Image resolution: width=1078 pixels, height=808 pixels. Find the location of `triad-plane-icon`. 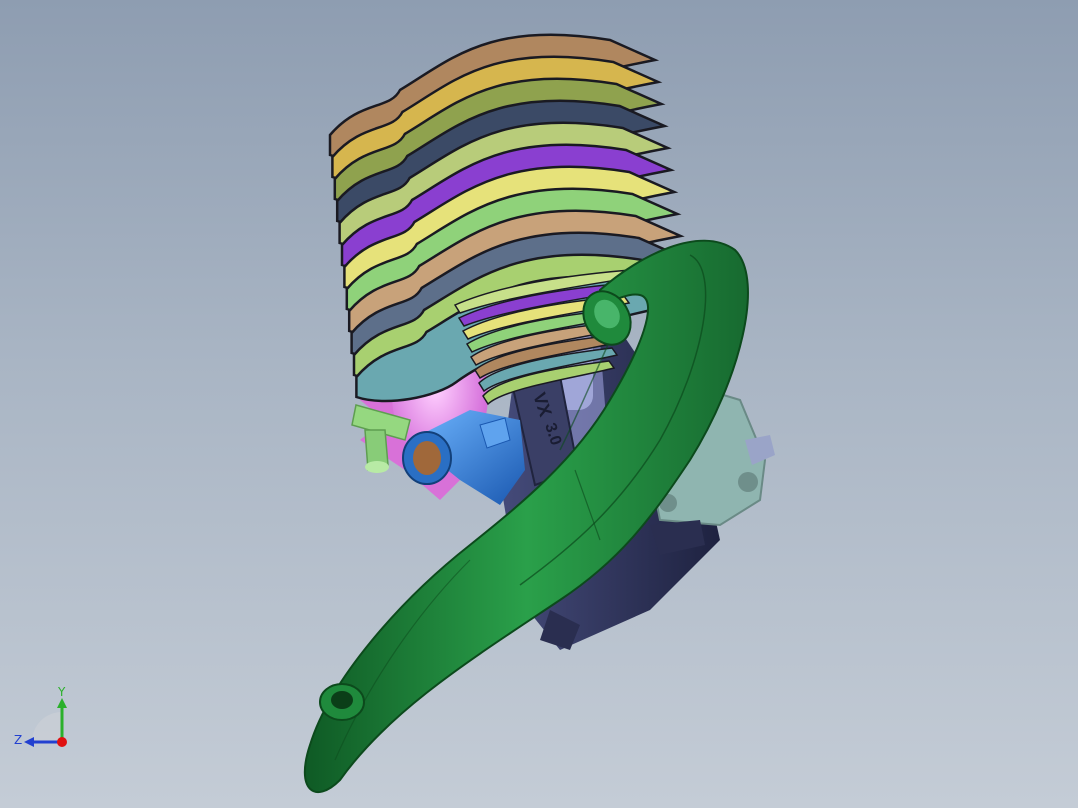

triad-plane-icon is located at coordinates (47, 727).